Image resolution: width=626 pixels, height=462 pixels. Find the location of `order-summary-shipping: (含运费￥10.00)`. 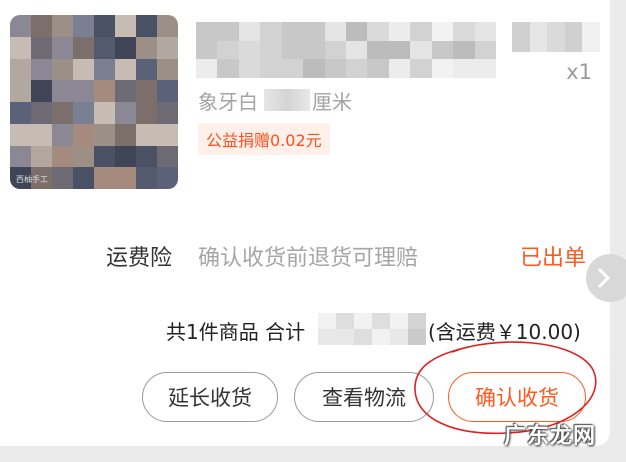

order-summary-shipping: (含运费￥10.00) is located at coordinates (504, 332).